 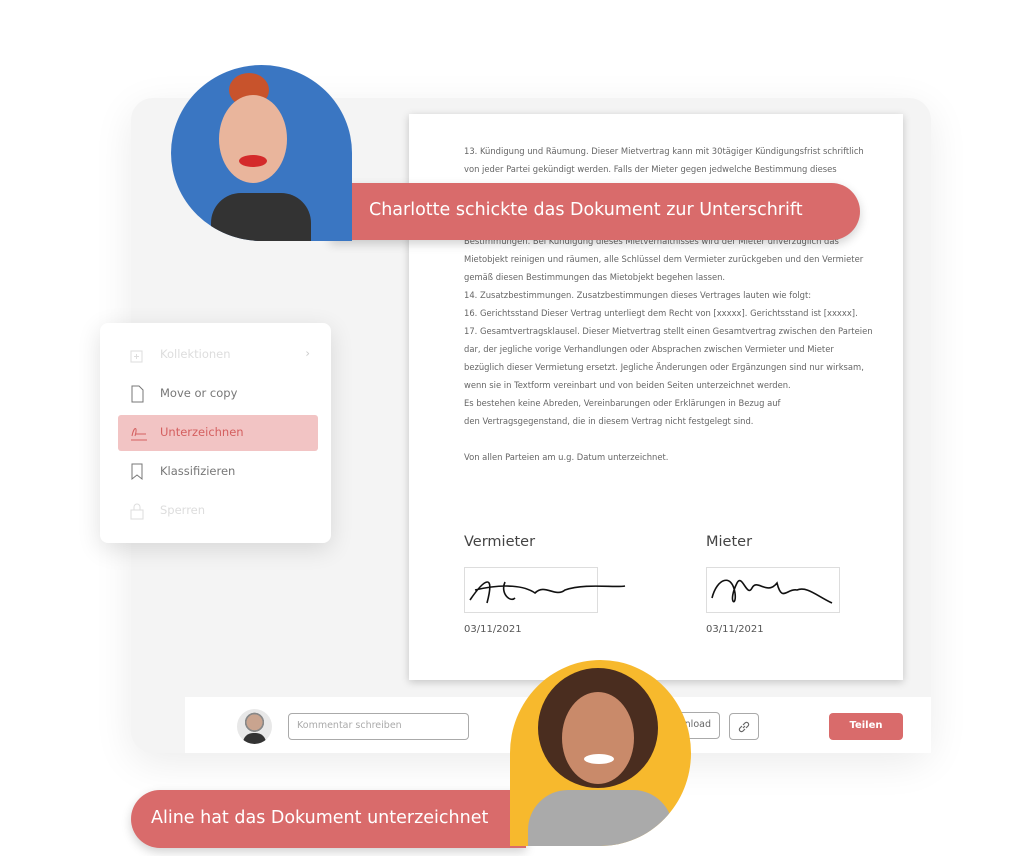 I want to click on menu-item-label: Kollektionen, so click(x=195, y=354).